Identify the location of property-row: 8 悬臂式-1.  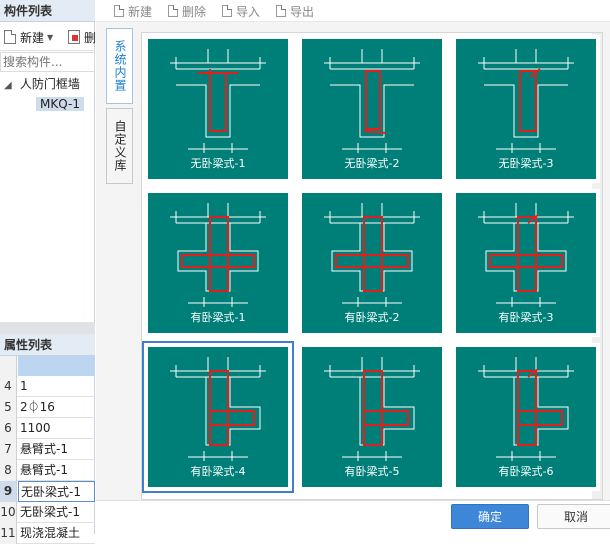
(47, 470).